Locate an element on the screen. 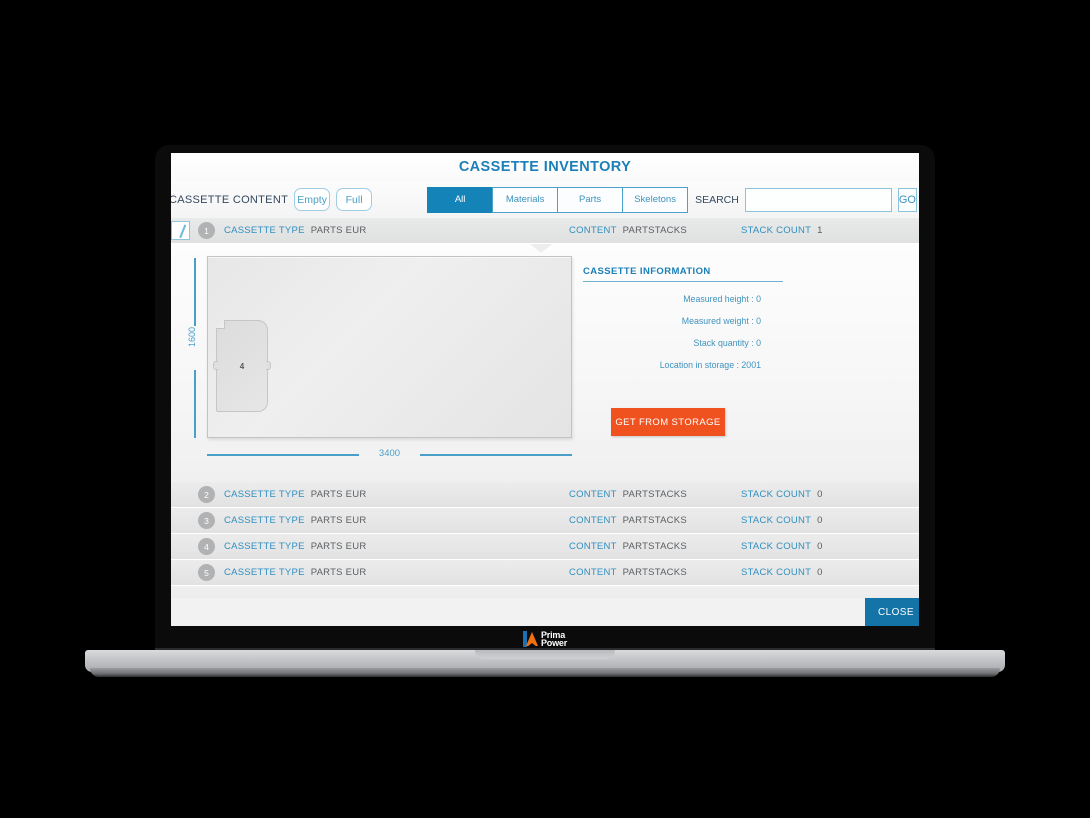 This screenshot has width=1090, height=818. page-title: CASSETTE INVENTORY is located at coordinates (545, 167).